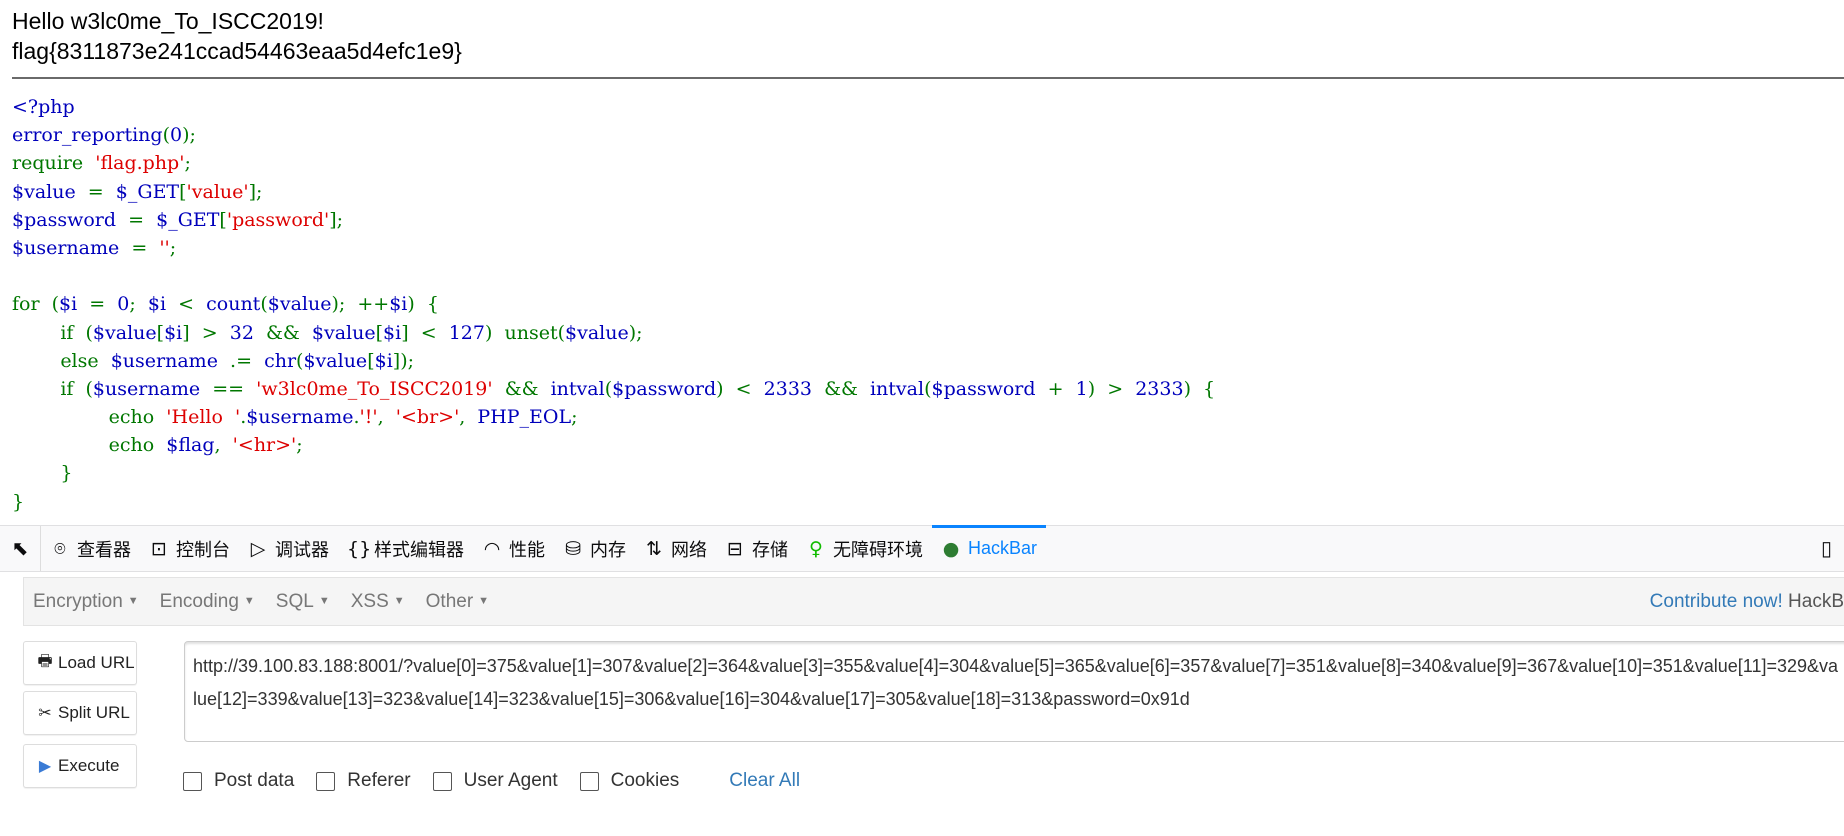 Image resolution: width=1844 pixels, height=836 pixels. I want to click on element-picker-icon: ⬉, so click(20, 548).